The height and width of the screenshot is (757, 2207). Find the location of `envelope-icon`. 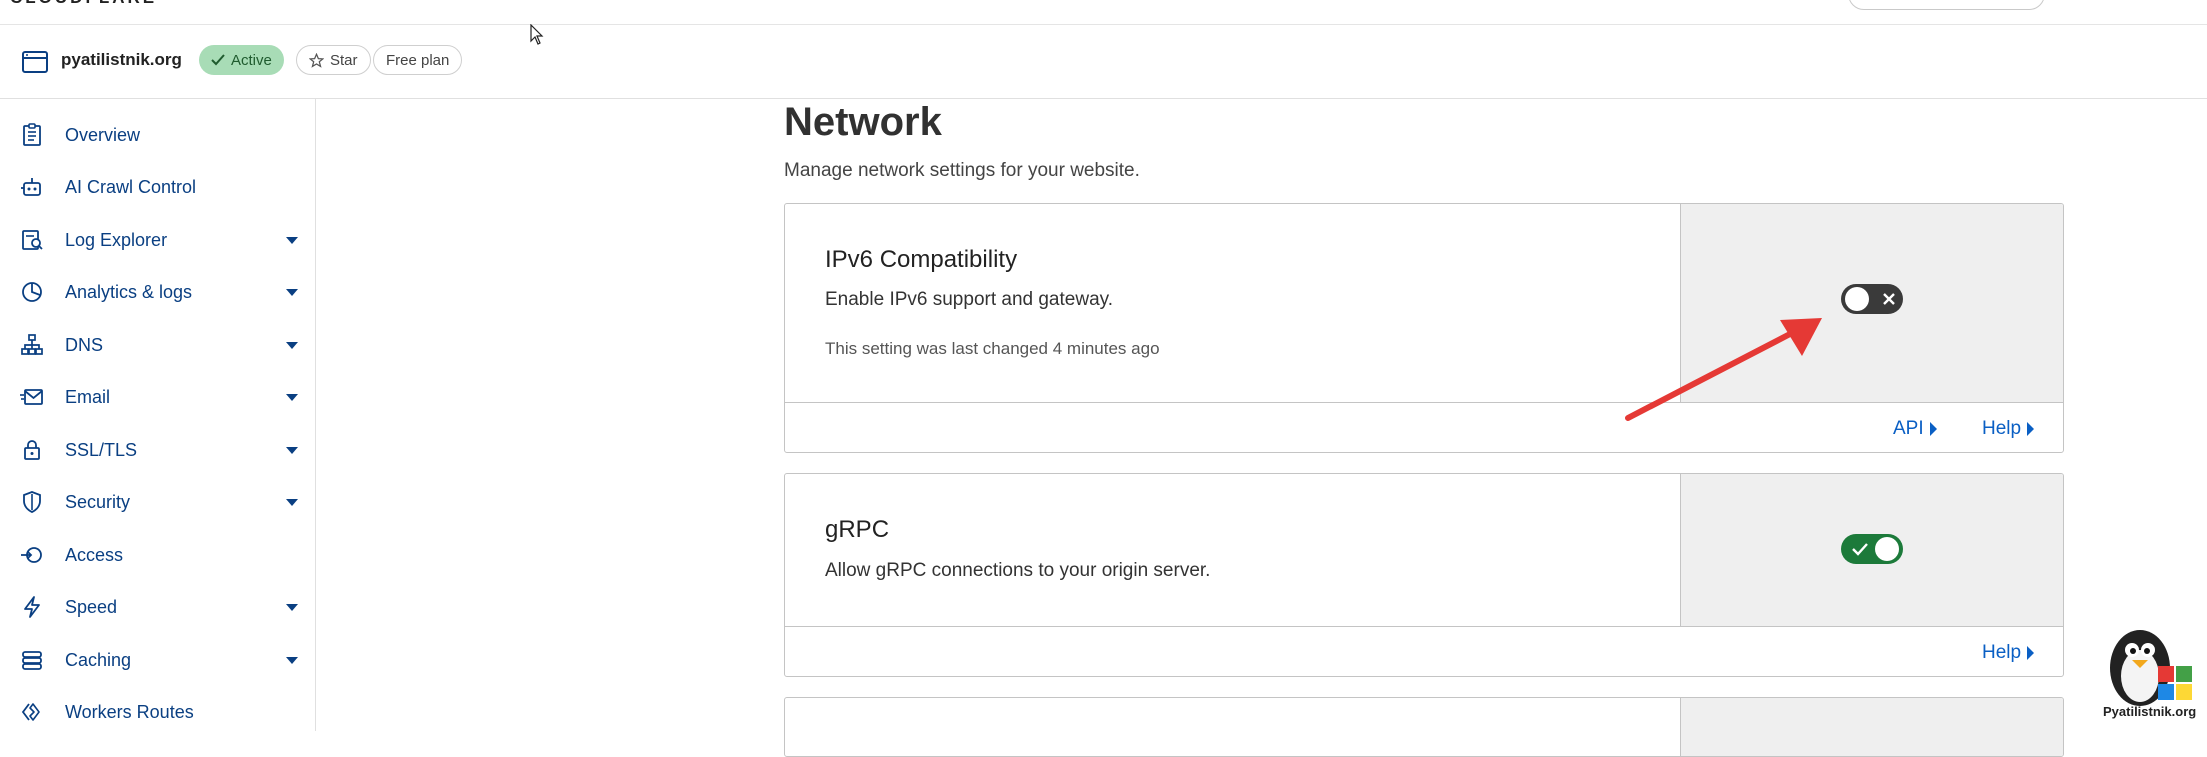

envelope-icon is located at coordinates (31, 397).